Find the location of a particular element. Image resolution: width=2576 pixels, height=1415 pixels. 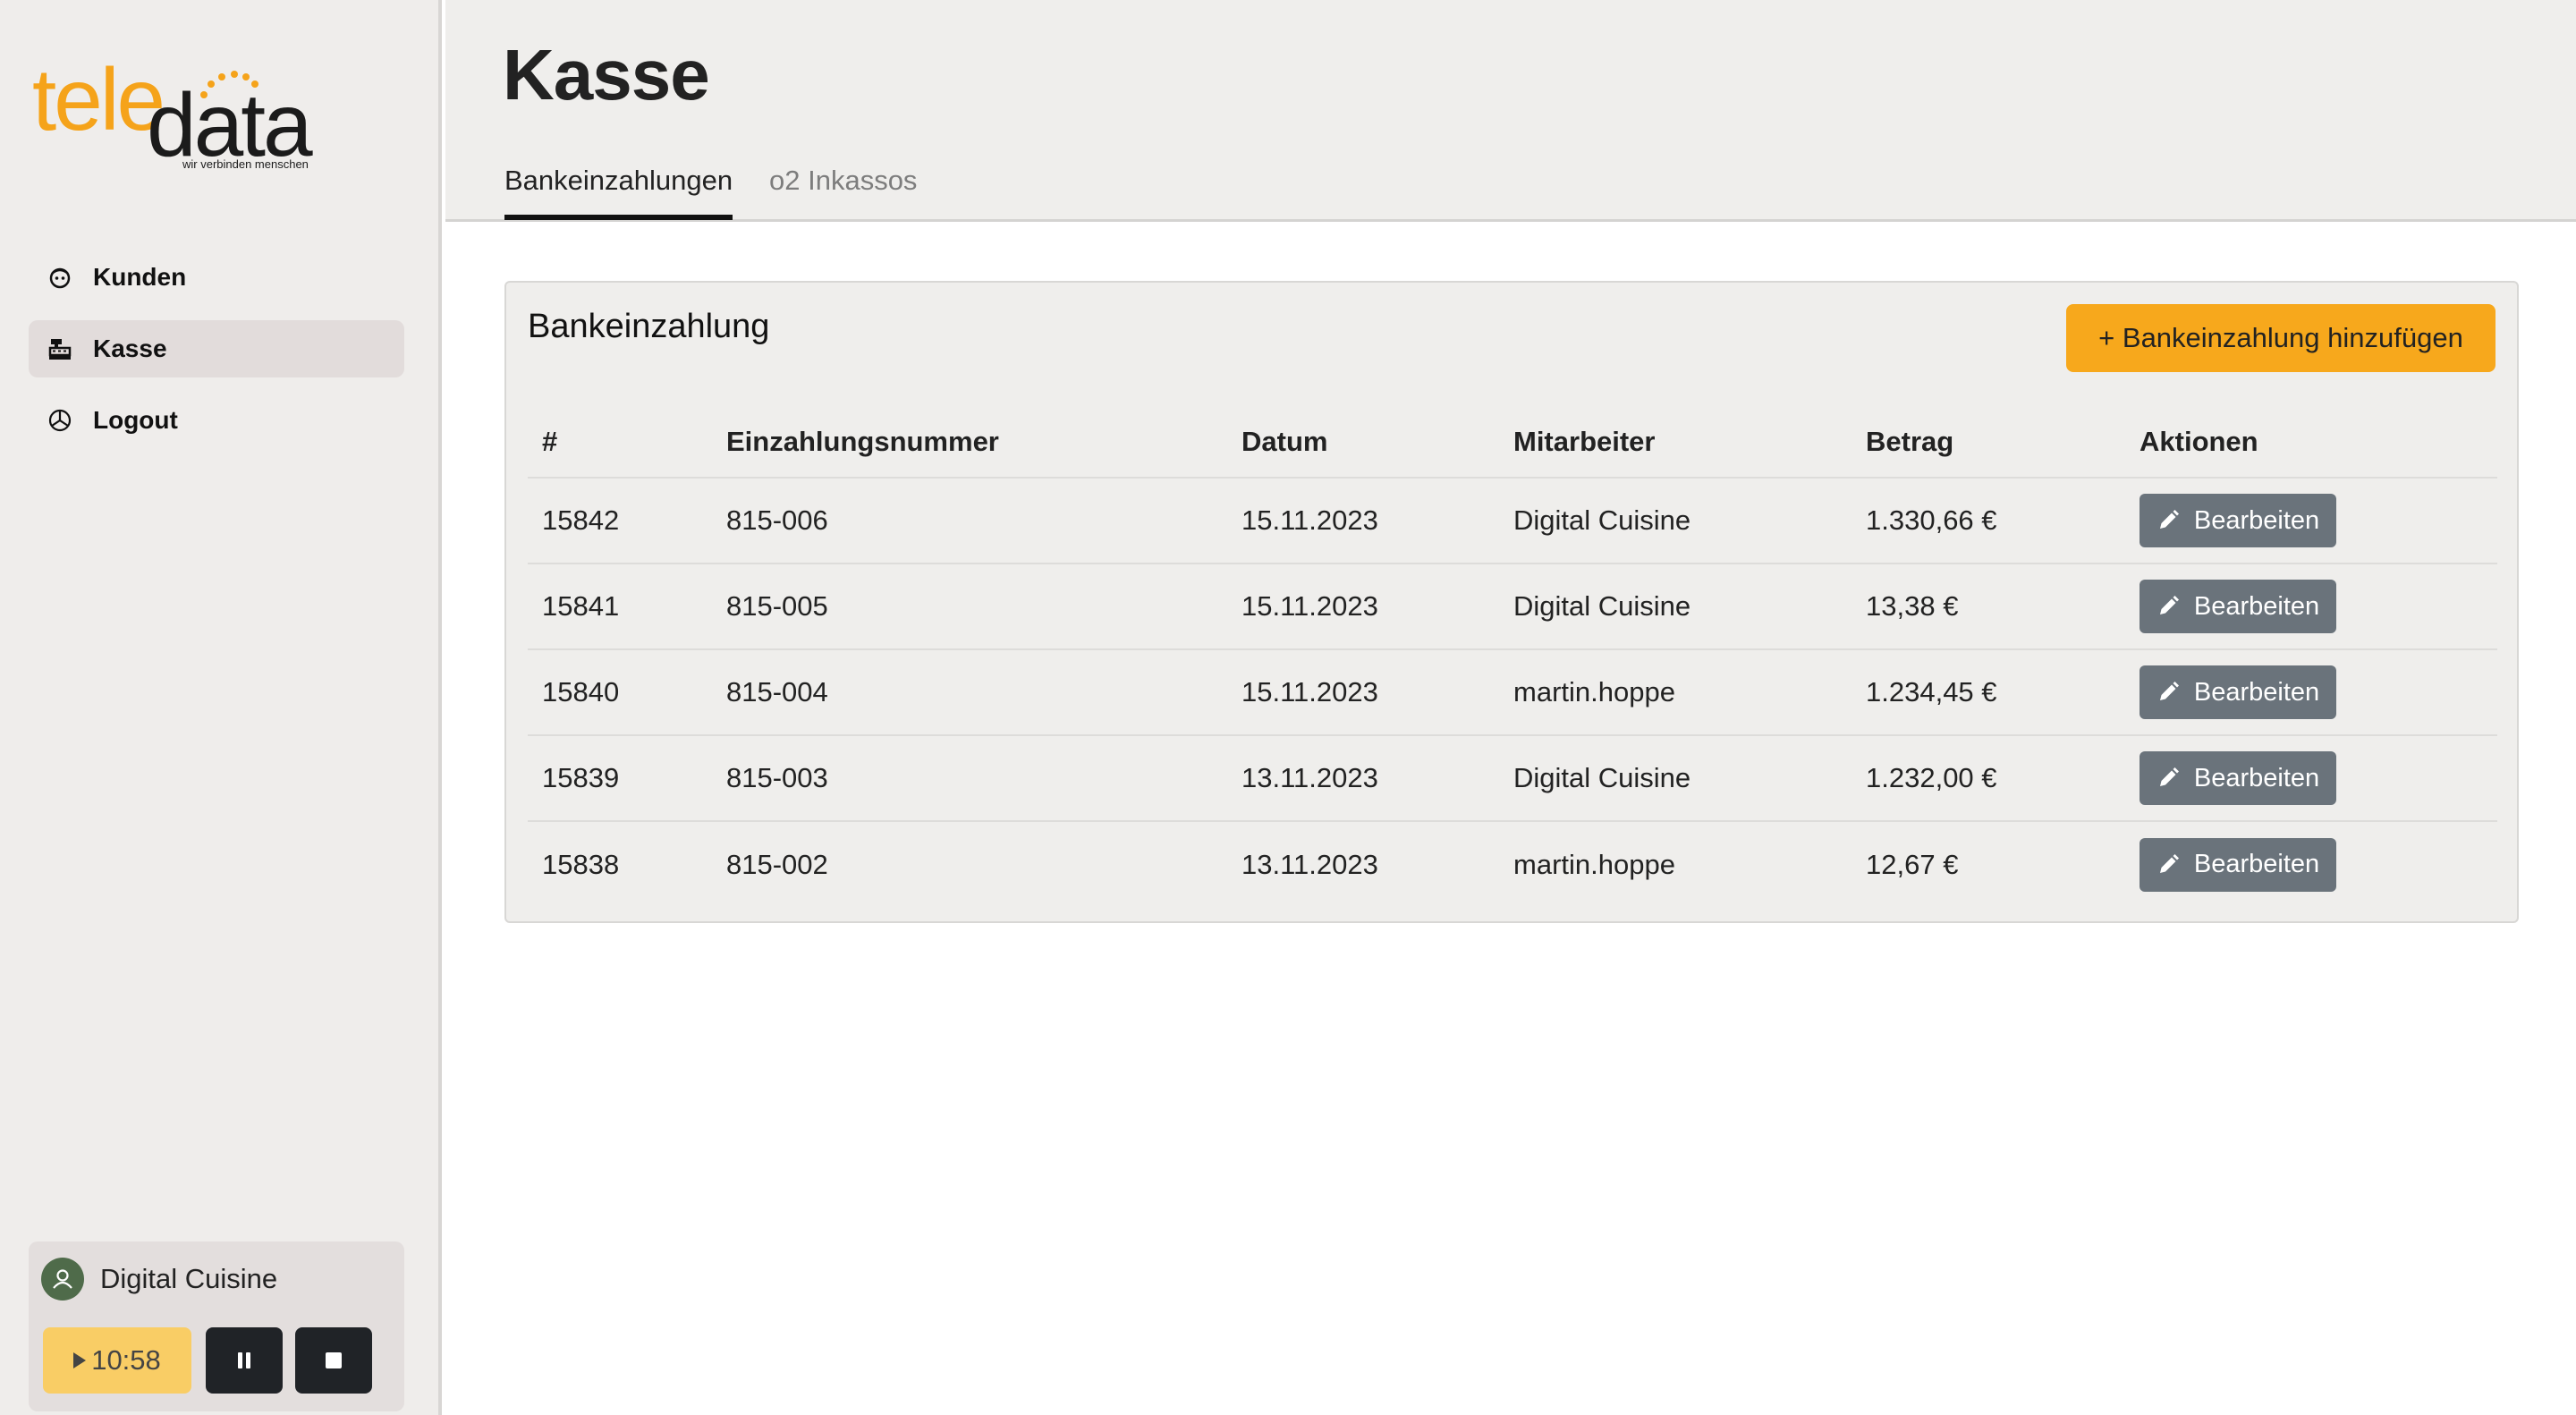

cell-id: 15838 is located at coordinates (581, 864).